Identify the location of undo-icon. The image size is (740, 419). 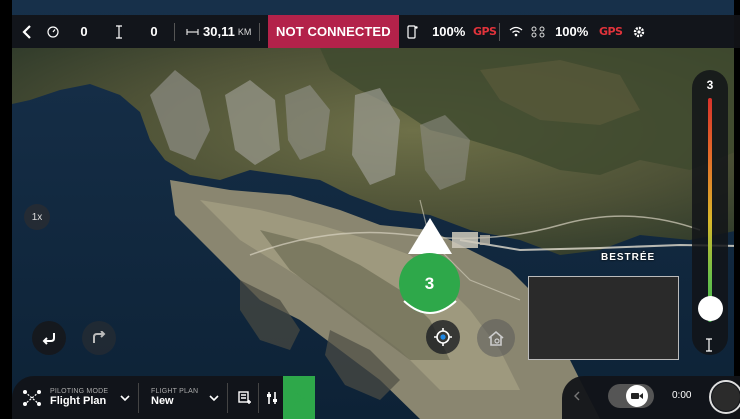
(48, 339).